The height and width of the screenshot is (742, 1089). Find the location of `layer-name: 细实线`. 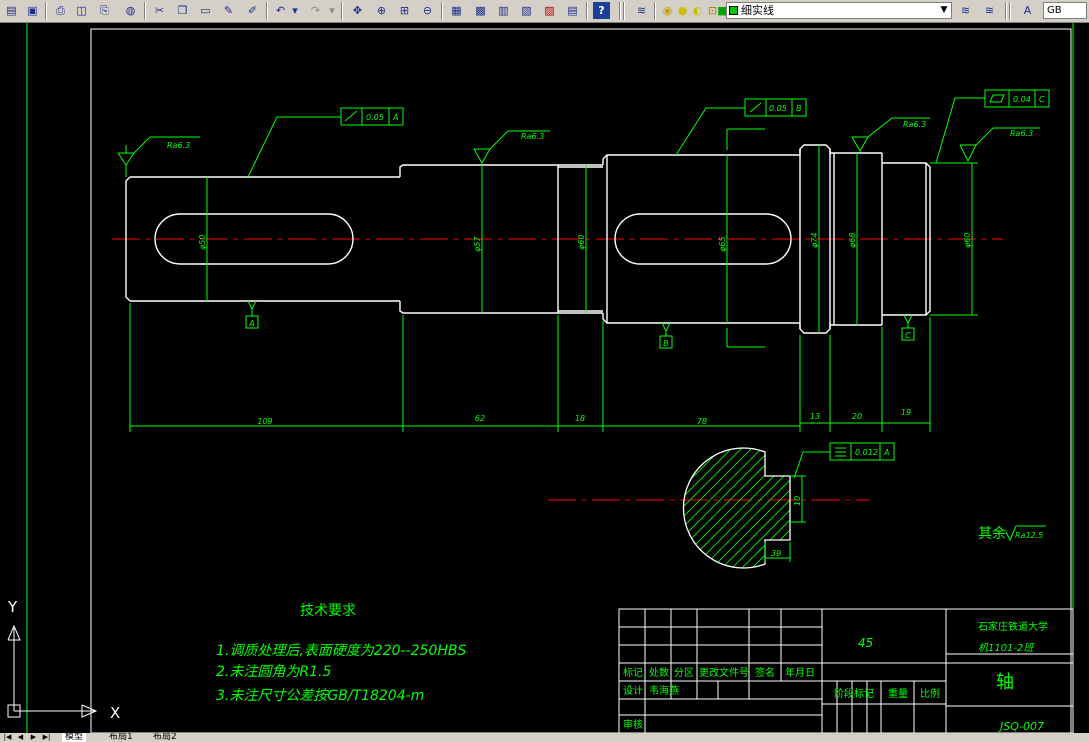

layer-name: 细实线 is located at coordinates (757, 10).